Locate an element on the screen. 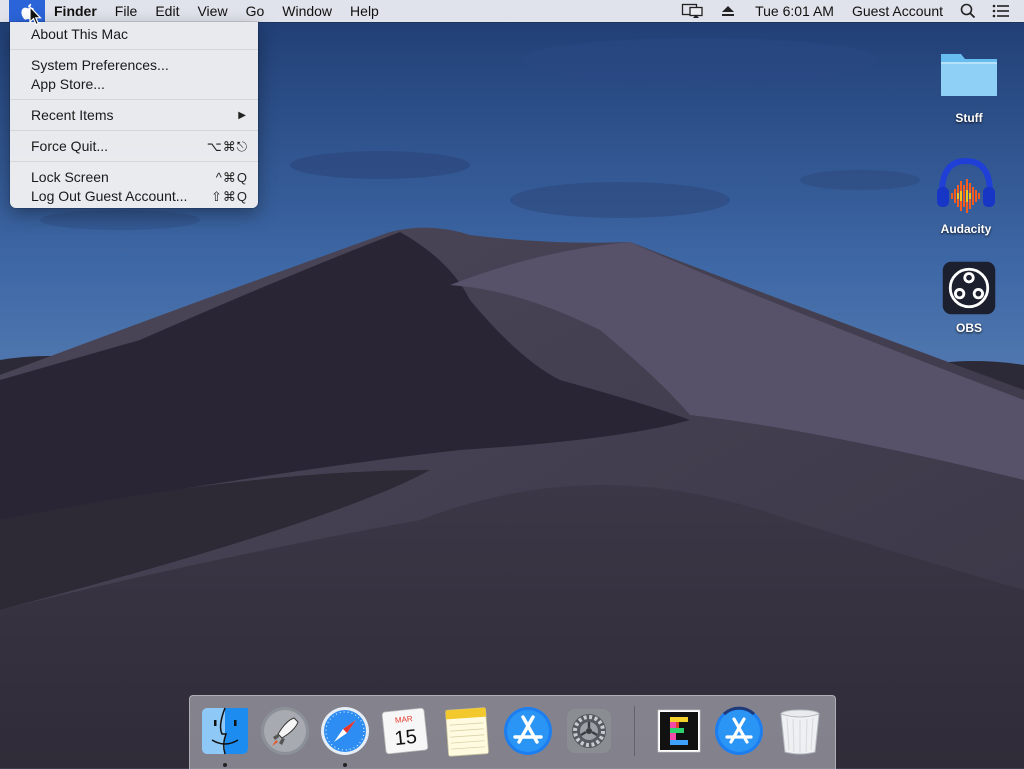  desktop-icon-label: Stuff is located at coordinates (969, 118).